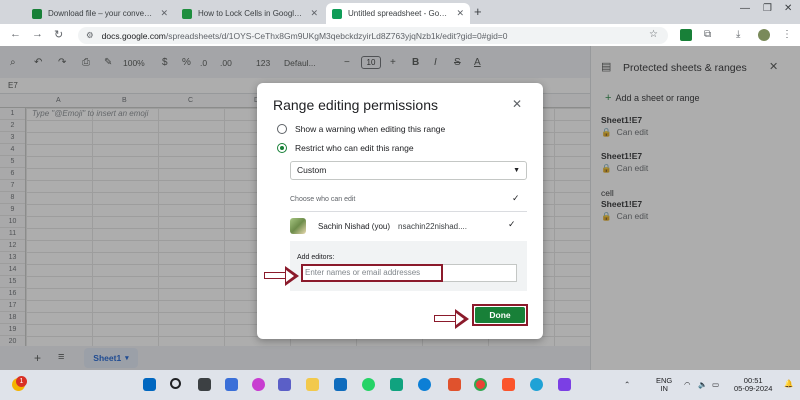  Describe the element at coordinates (408, 211) in the screenshot. I see `divider` at that location.